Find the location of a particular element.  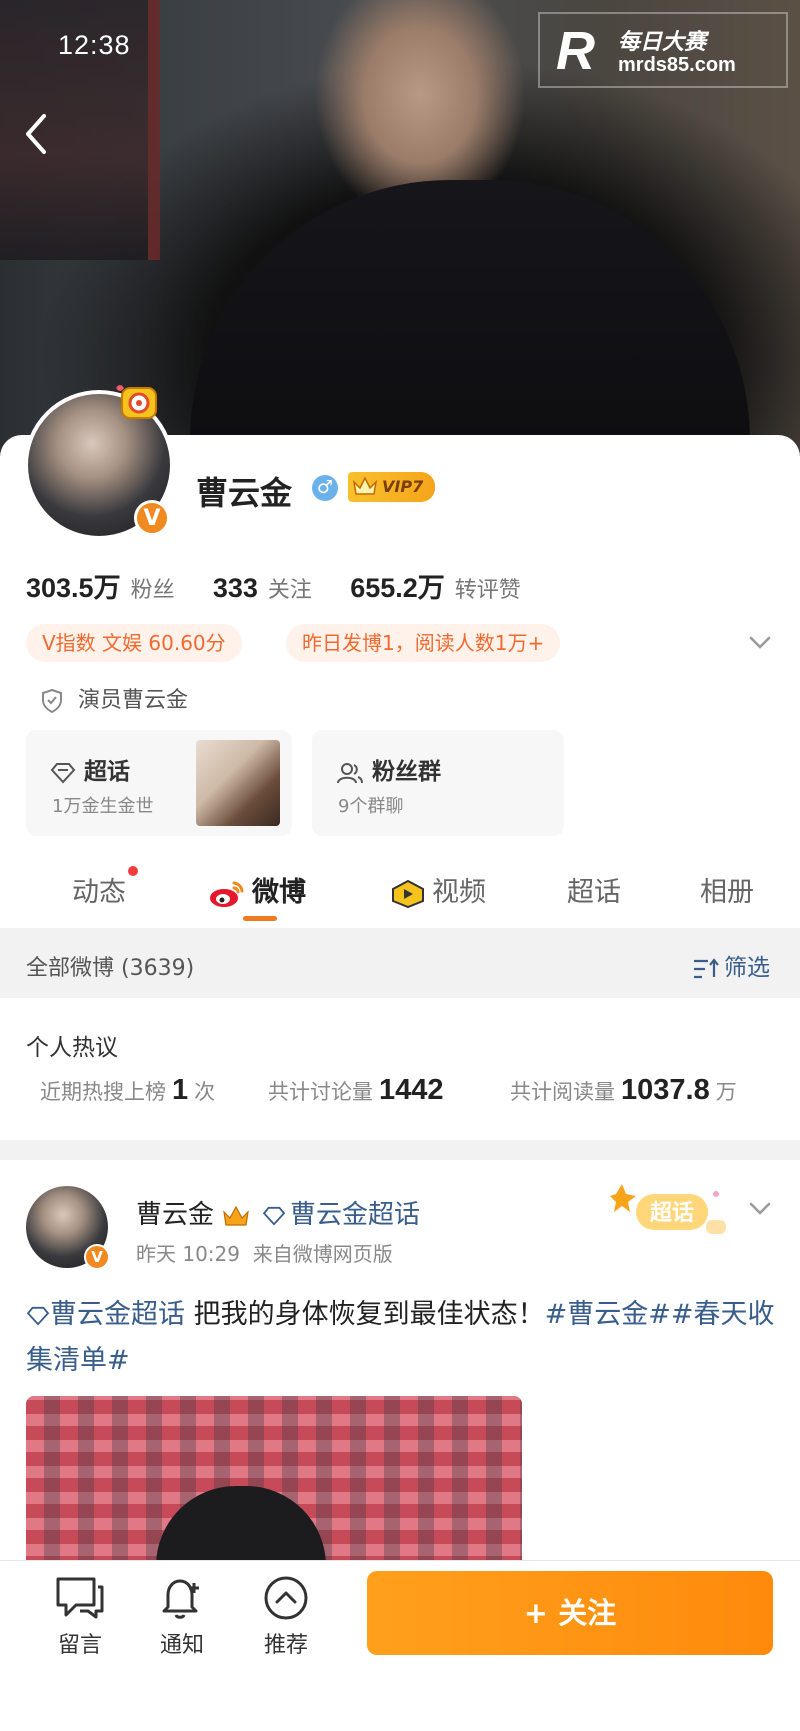

watermark-mark: R is located at coordinates (575, 51).